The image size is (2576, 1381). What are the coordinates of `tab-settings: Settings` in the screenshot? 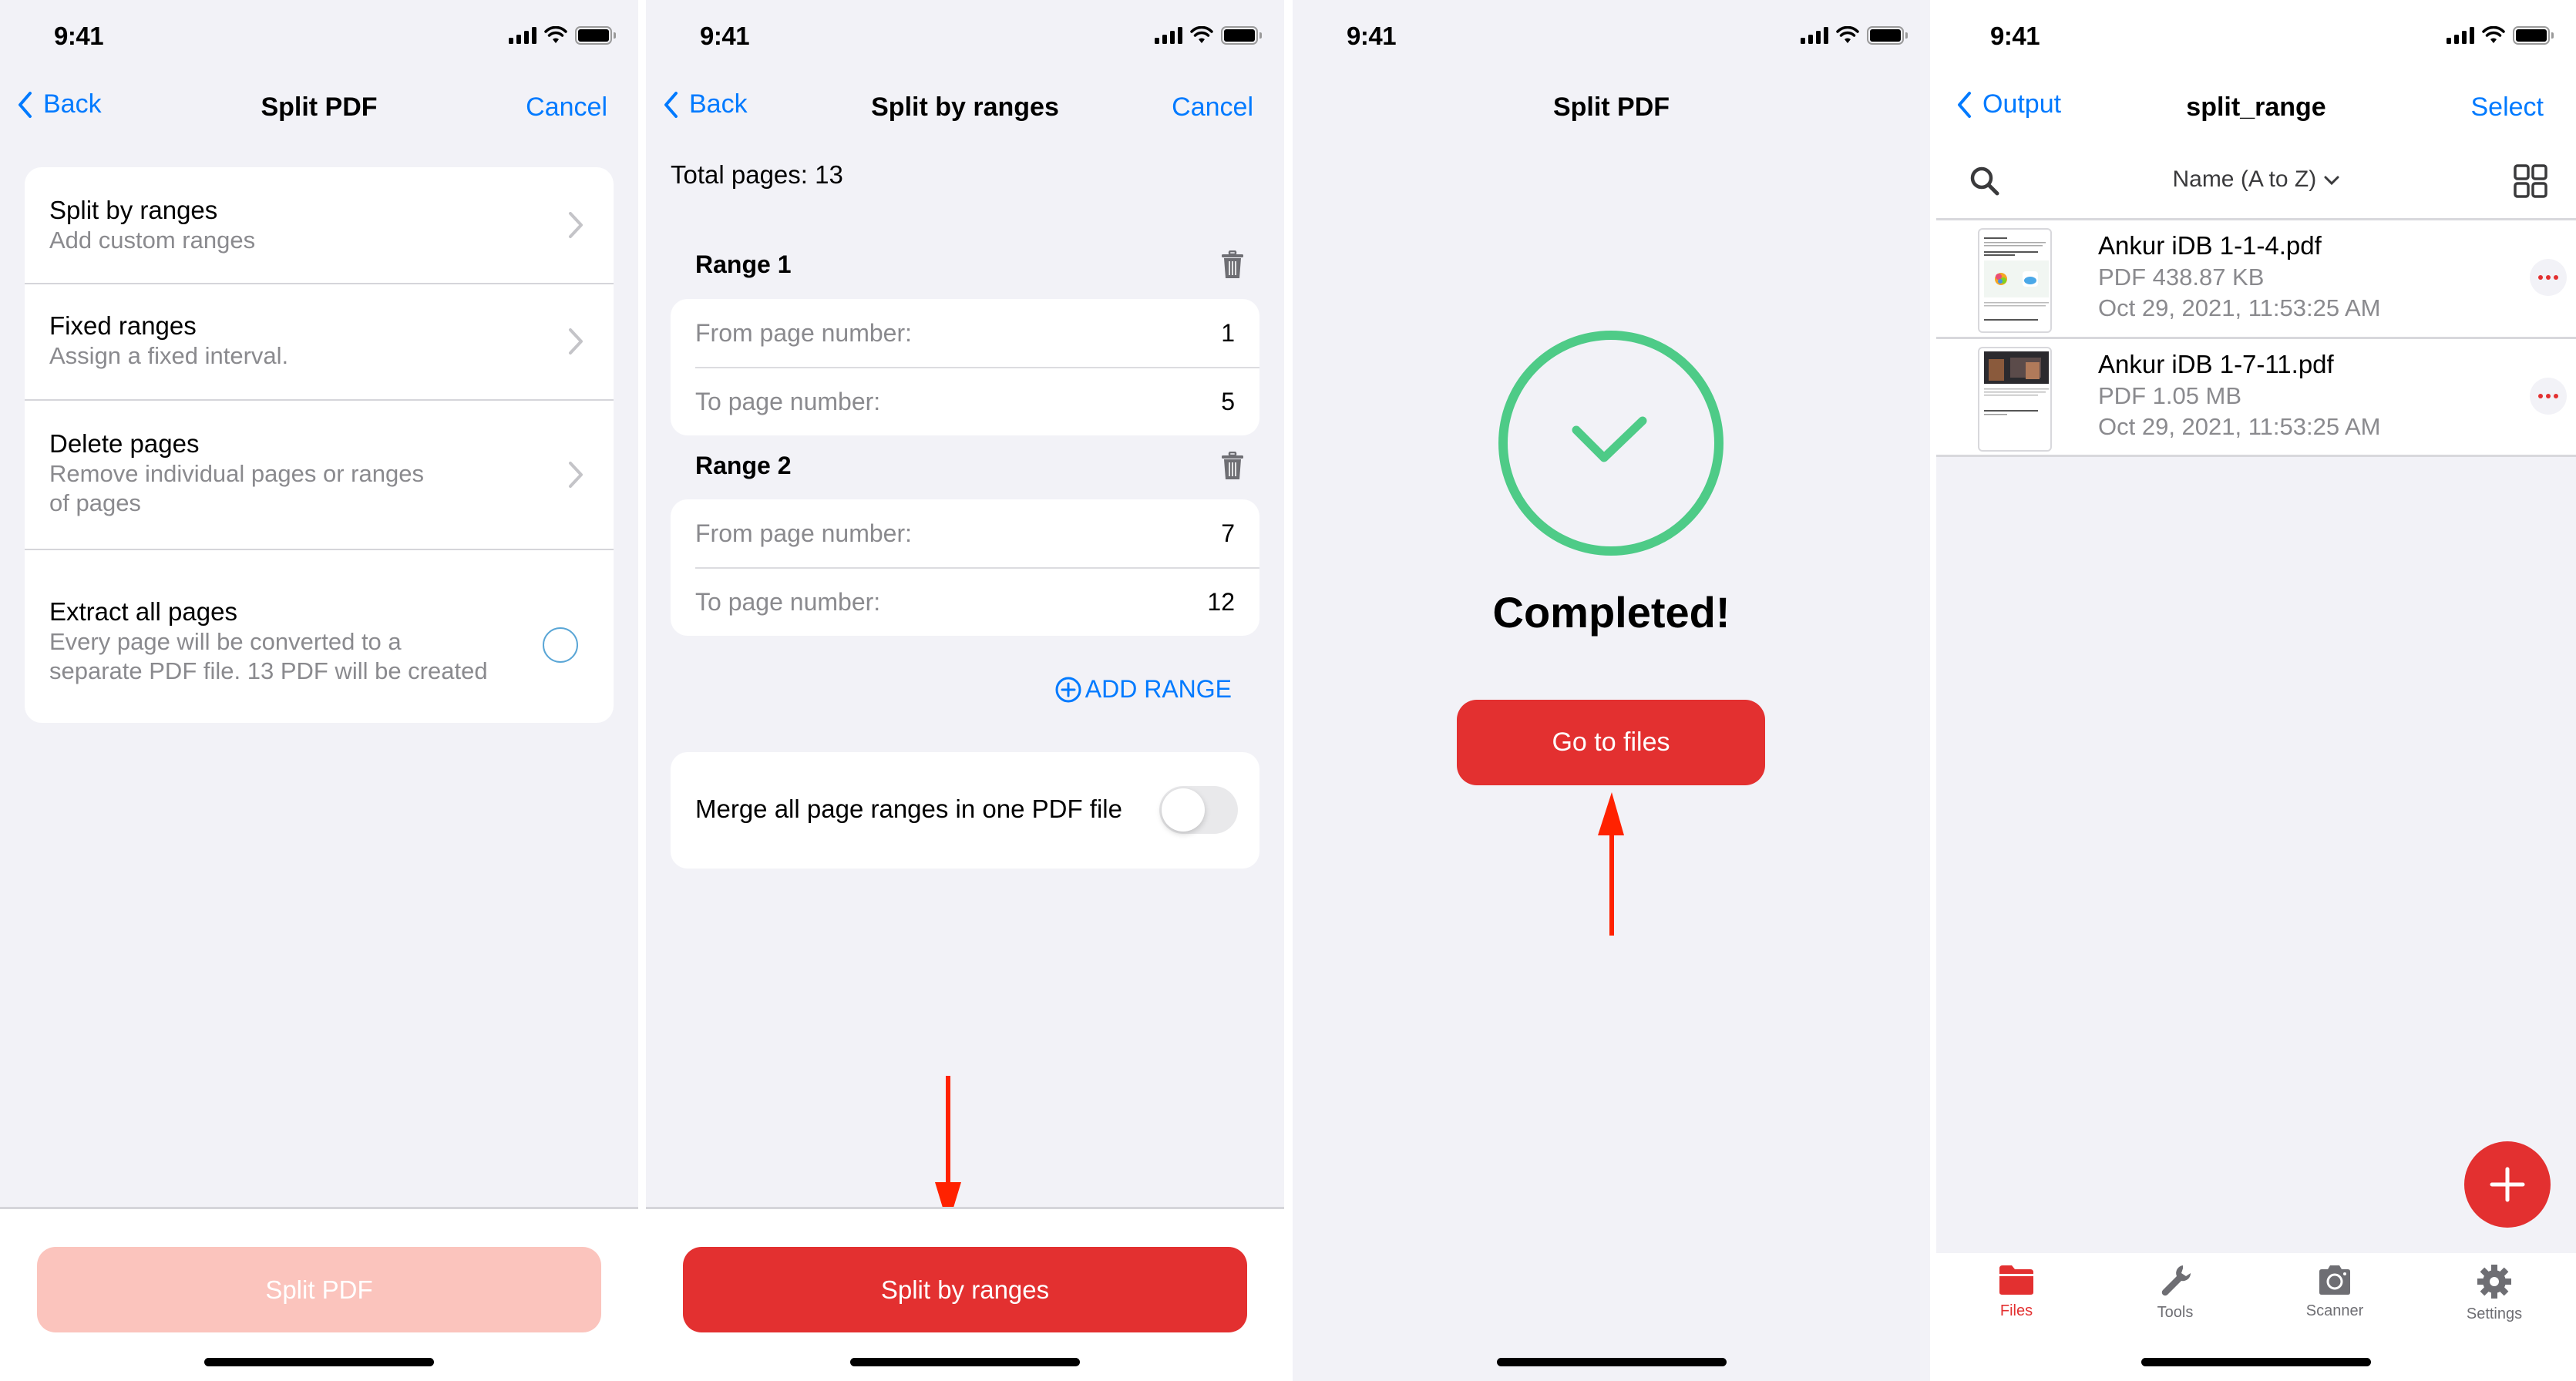 It's located at (2494, 1293).